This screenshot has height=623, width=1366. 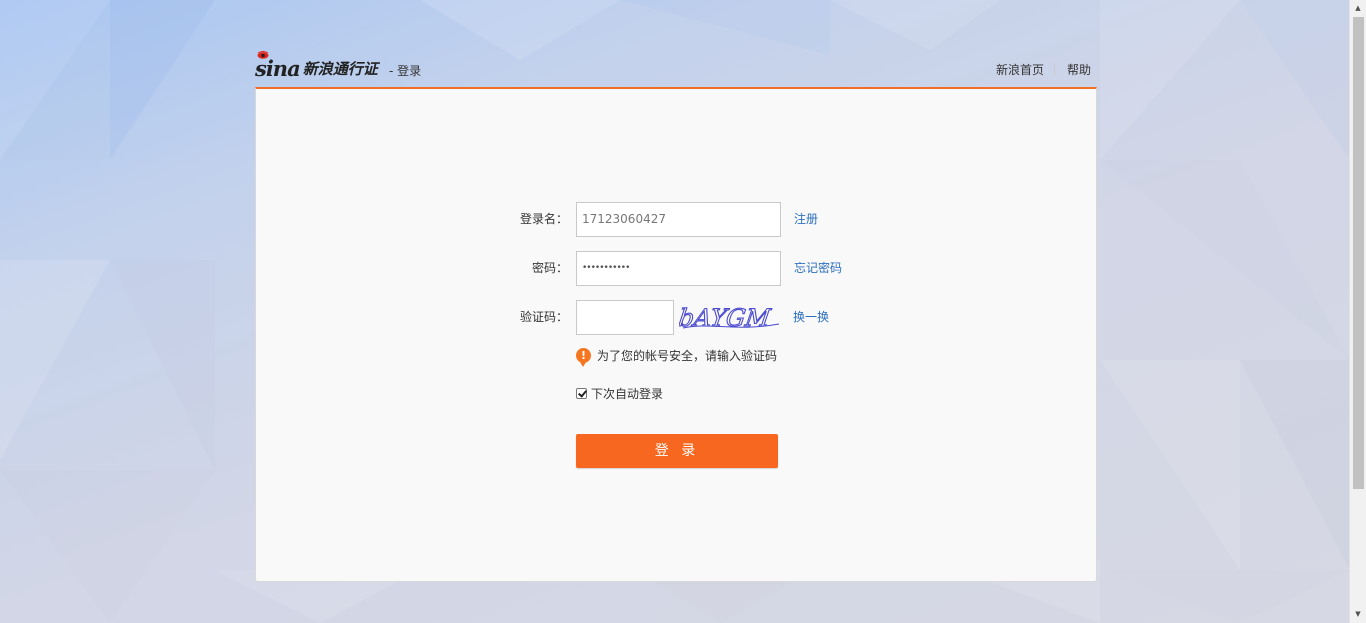 What do you see at coordinates (811, 317) in the screenshot?
I see `refresh-captcha-link: 换一换` at bounding box center [811, 317].